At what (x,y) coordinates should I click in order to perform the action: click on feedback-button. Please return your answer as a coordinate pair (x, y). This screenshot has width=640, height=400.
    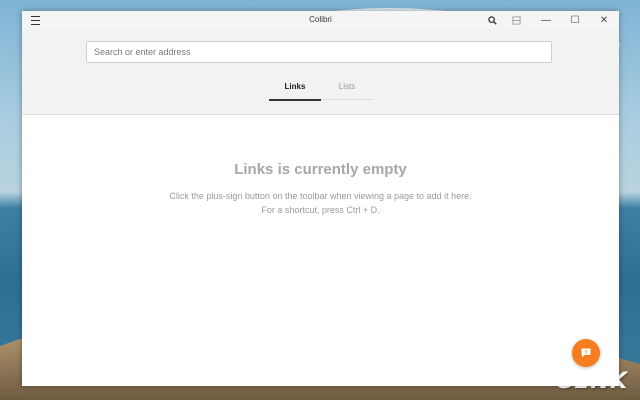
    Looking at the image, I should click on (586, 353).